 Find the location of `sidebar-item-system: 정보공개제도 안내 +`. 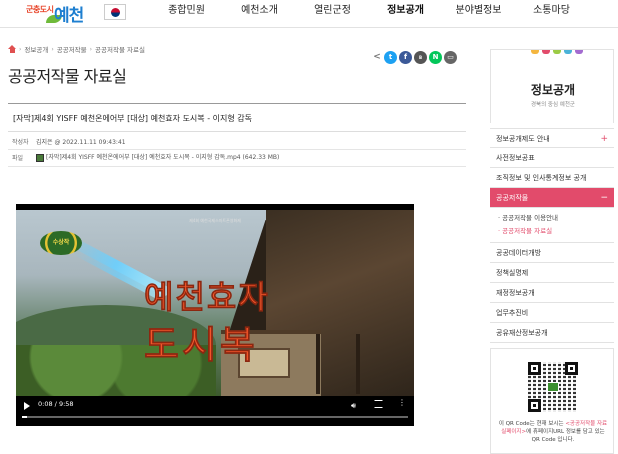

sidebar-item-system: 정보공개제도 안내 + is located at coordinates (552, 138).